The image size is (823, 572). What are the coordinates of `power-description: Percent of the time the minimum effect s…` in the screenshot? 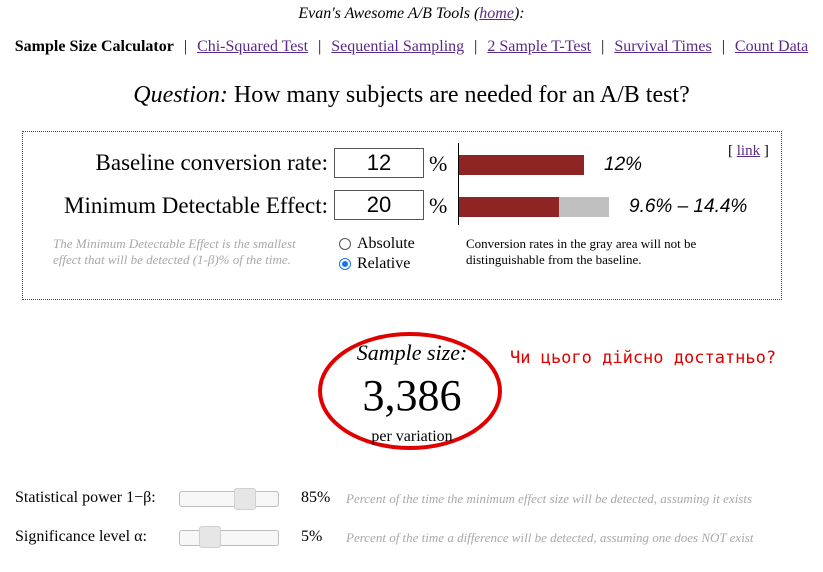 It's located at (549, 498).